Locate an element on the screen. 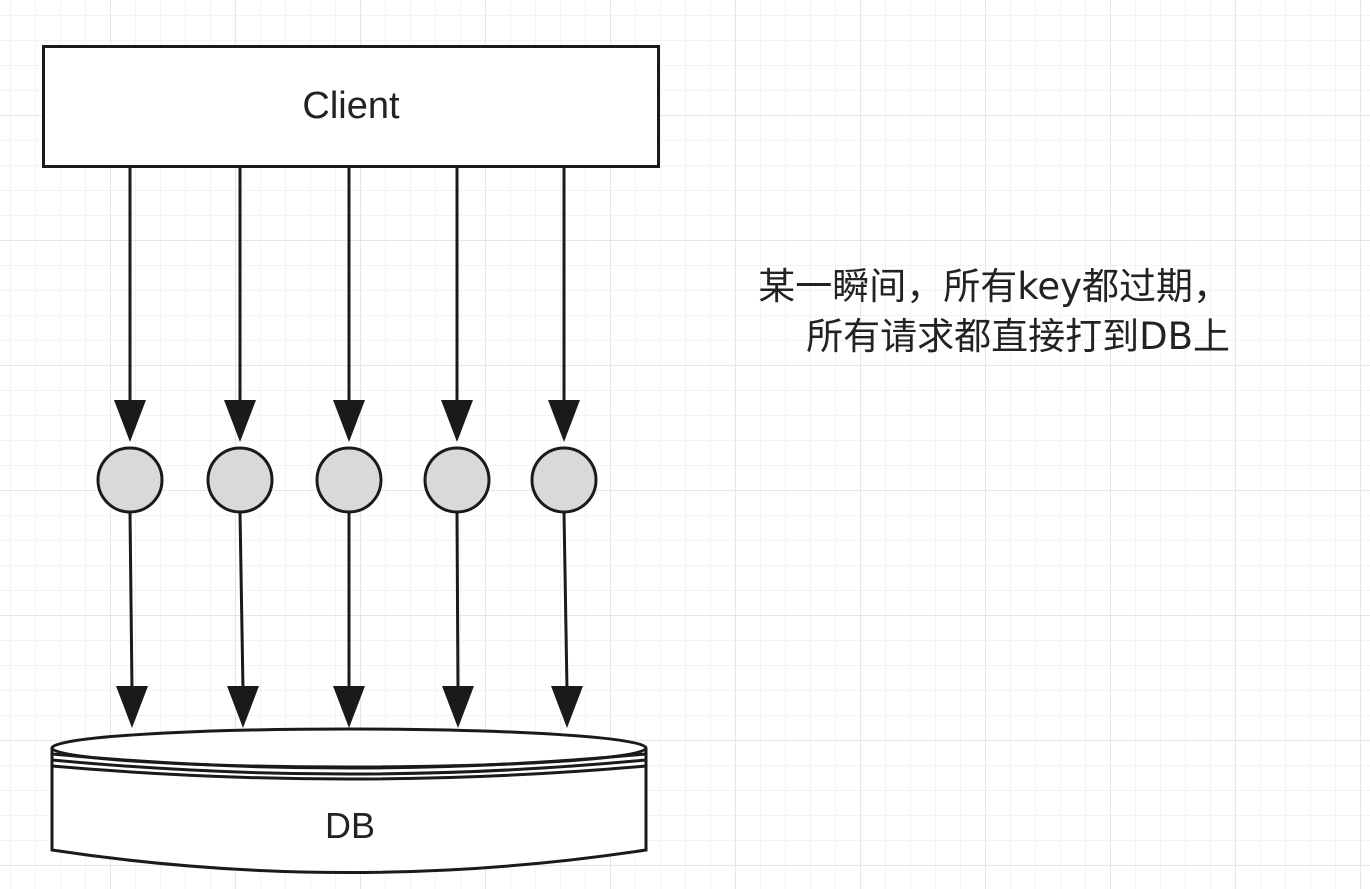 The height and width of the screenshot is (889, 1370). request-arrow-1-lower-line is located at coordinates (131, 601).